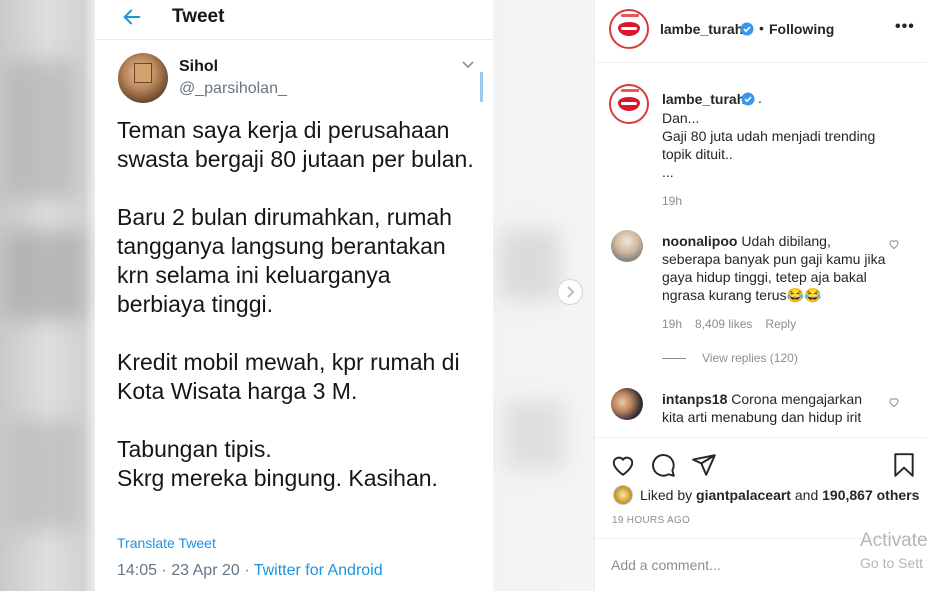 This screenshot has height=591, width=927. What do you see at coordinates (703, 99) in the screenshot?
I see `caption-username: lambe_turah` at bounding box center [703, 99].